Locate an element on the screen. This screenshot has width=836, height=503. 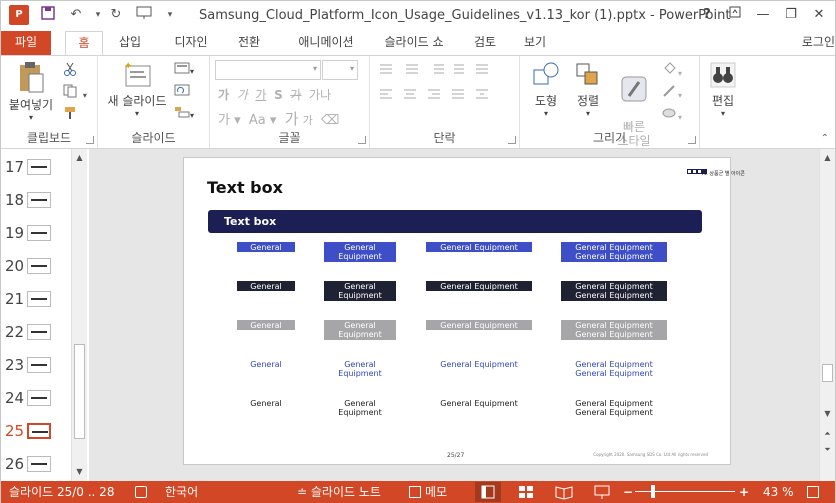
arrange-button: 정렬 ▾ is located at coordinates (588, 89).